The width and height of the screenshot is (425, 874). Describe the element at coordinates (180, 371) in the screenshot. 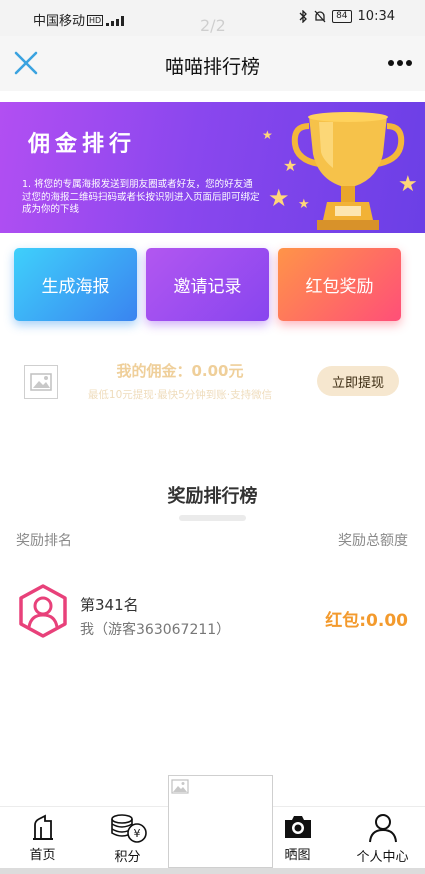

I see `my-commission-amount: 我的佣金：0.00元` at that location.